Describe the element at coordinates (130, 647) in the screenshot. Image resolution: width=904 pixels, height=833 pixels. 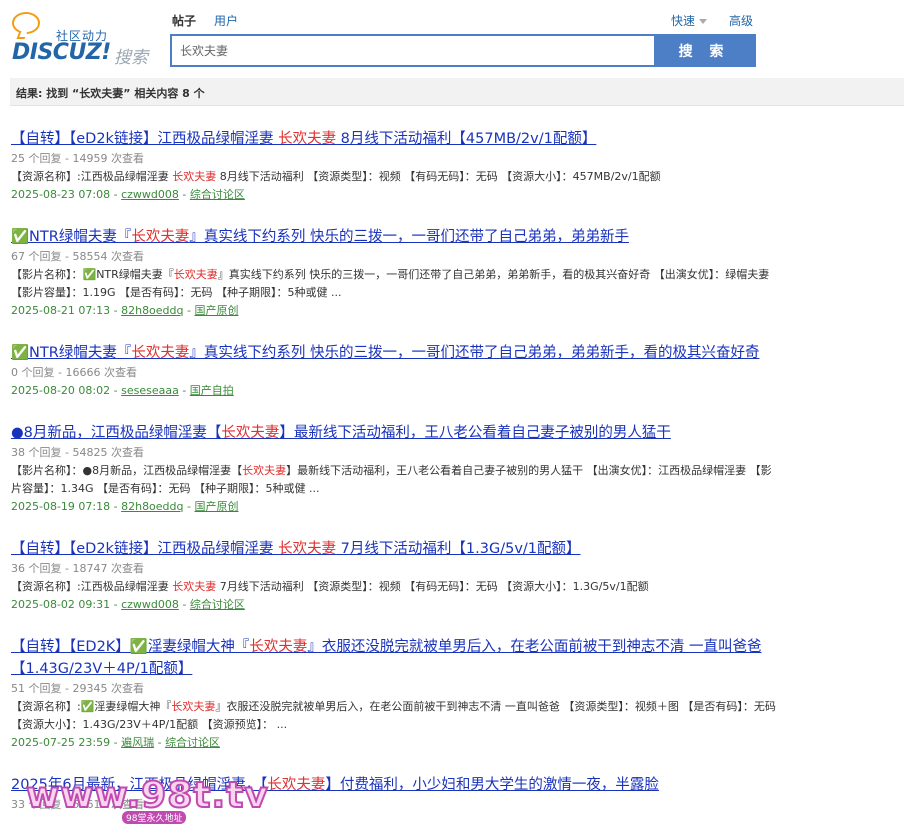
I see `title-text: 【自转】【ED2K】✅淫妻绿帽大神『` at that location.